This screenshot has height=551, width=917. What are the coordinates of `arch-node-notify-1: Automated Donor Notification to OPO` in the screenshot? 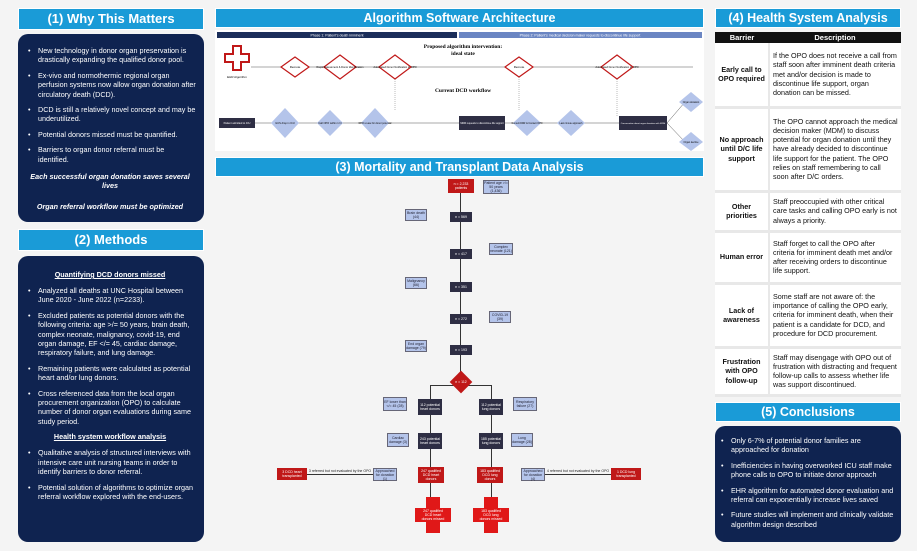 It's located at (394, 67).